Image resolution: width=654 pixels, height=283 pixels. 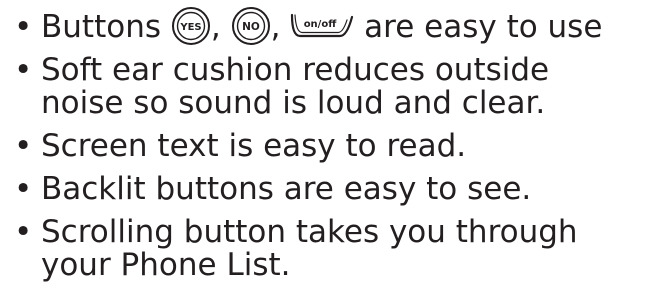 I want to click on list-item-text: Backlit buttons are easy to see., so click(x=286, y=189).